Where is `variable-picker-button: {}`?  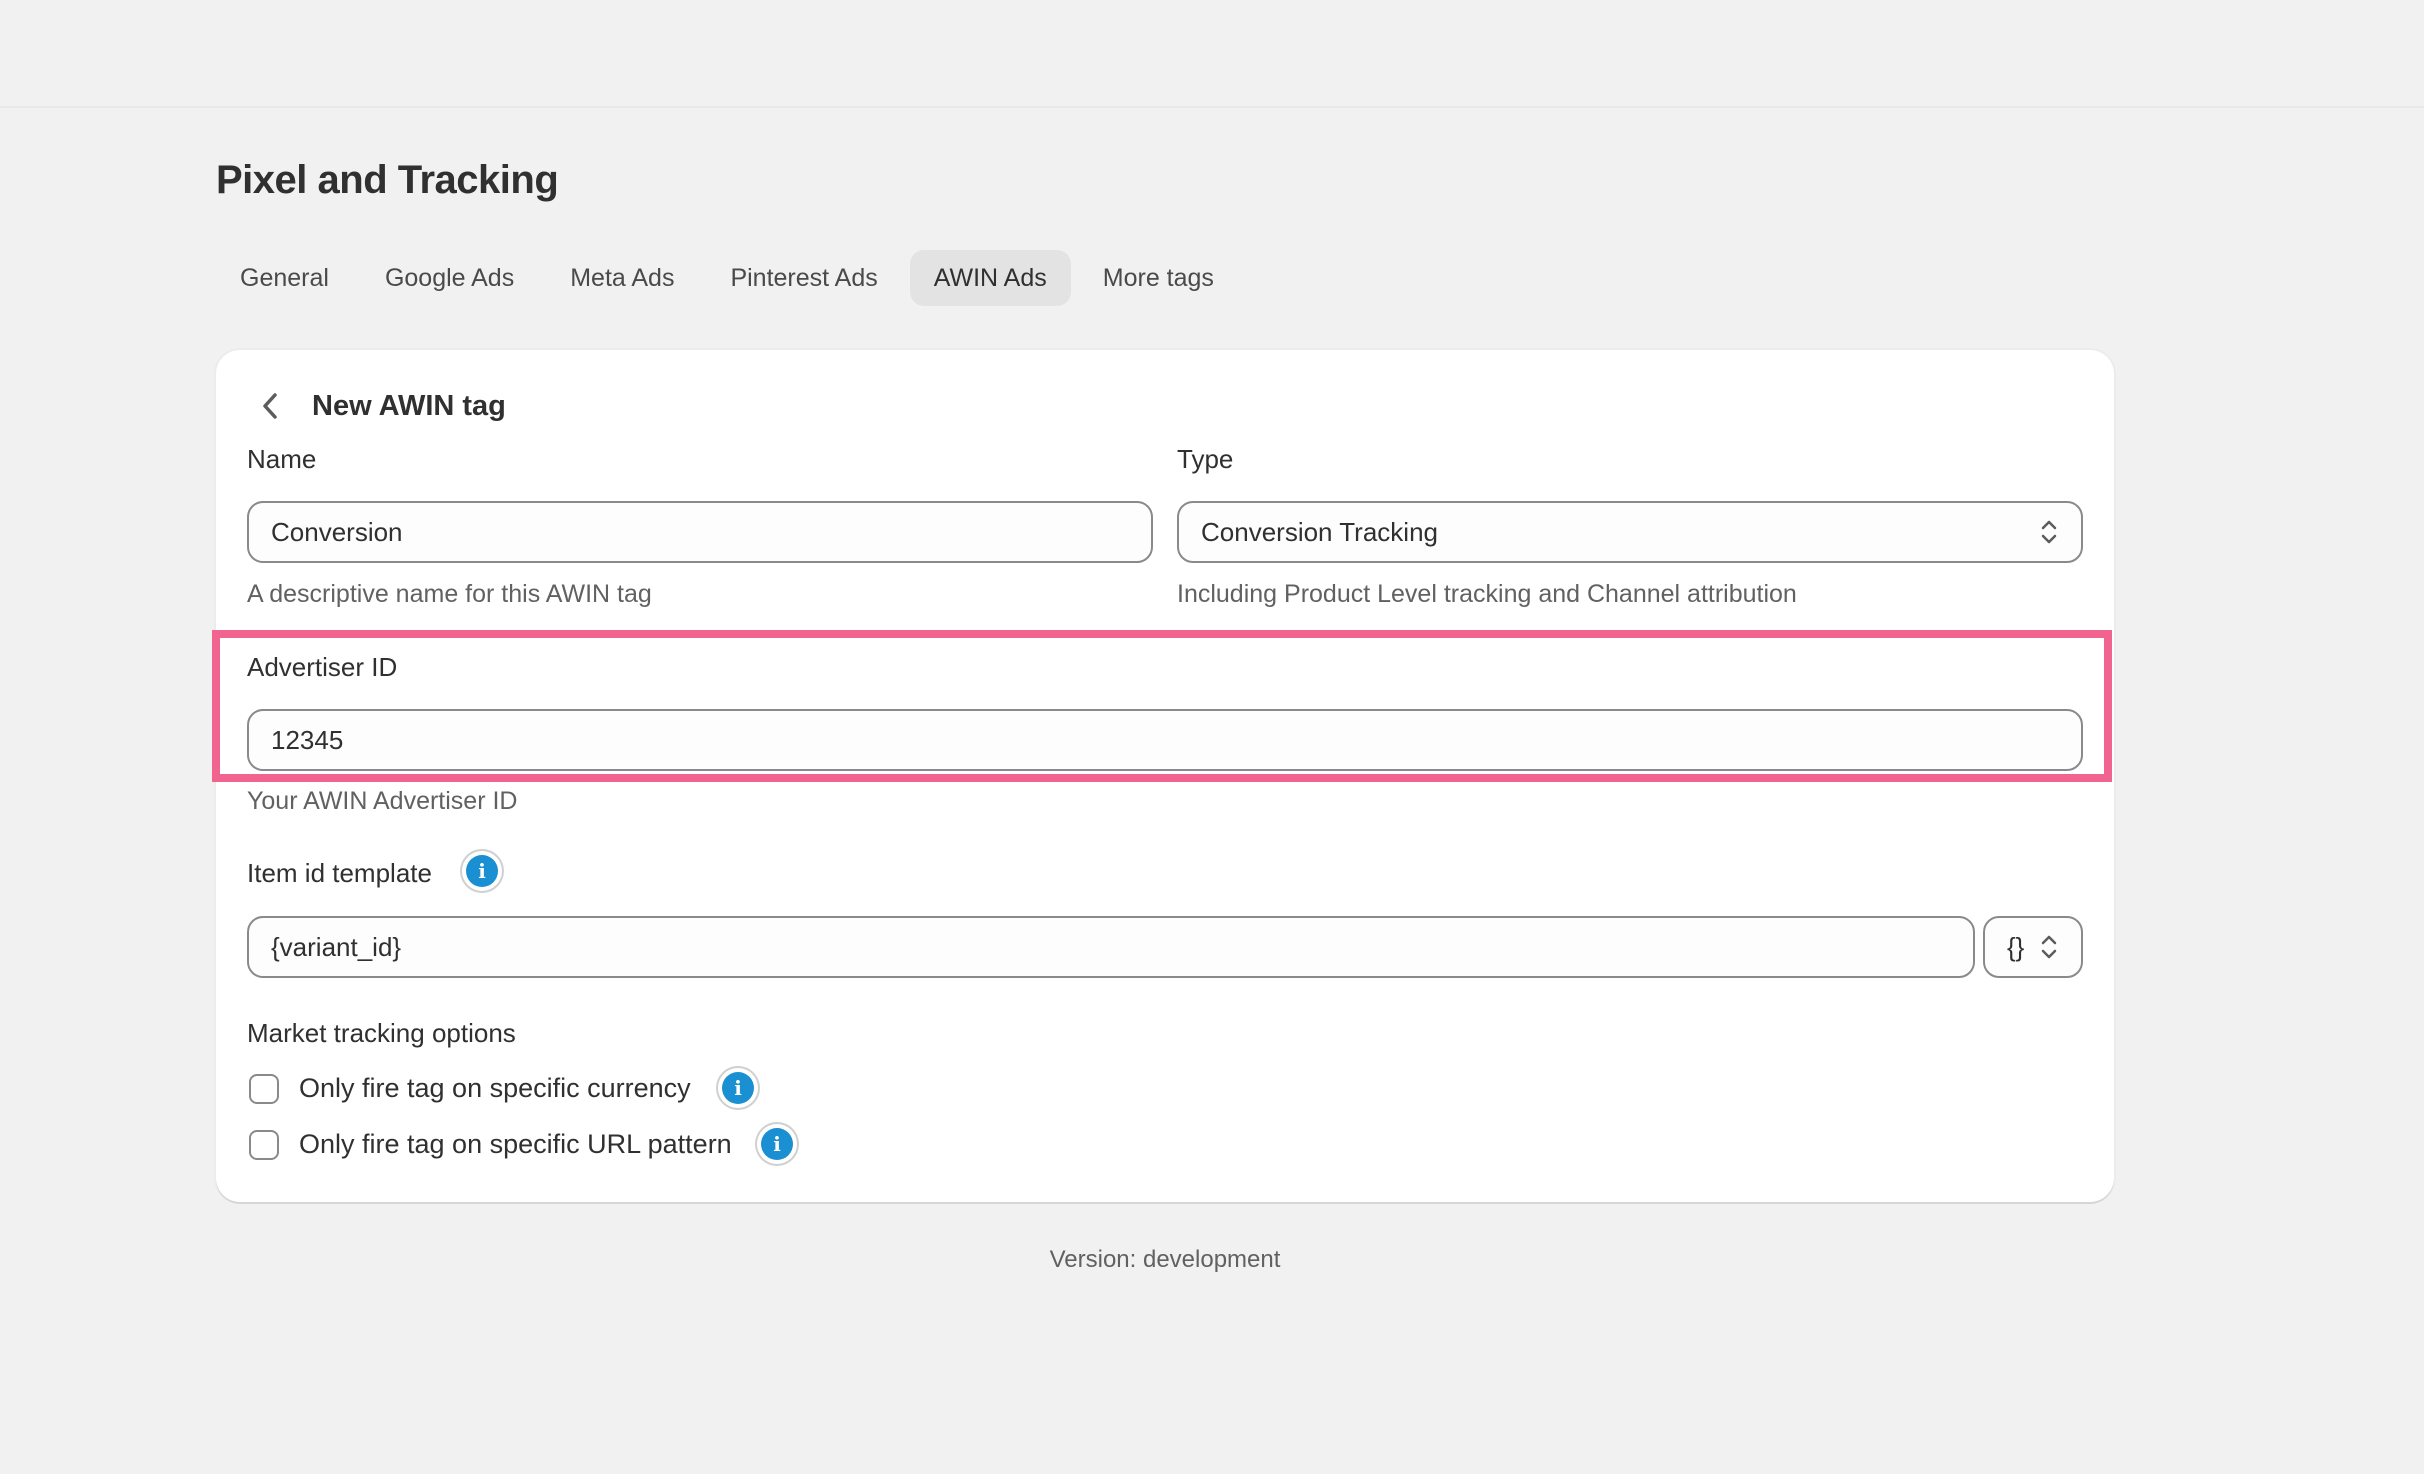 variable-picker-button: {} is located at coordinates (2033, 947).